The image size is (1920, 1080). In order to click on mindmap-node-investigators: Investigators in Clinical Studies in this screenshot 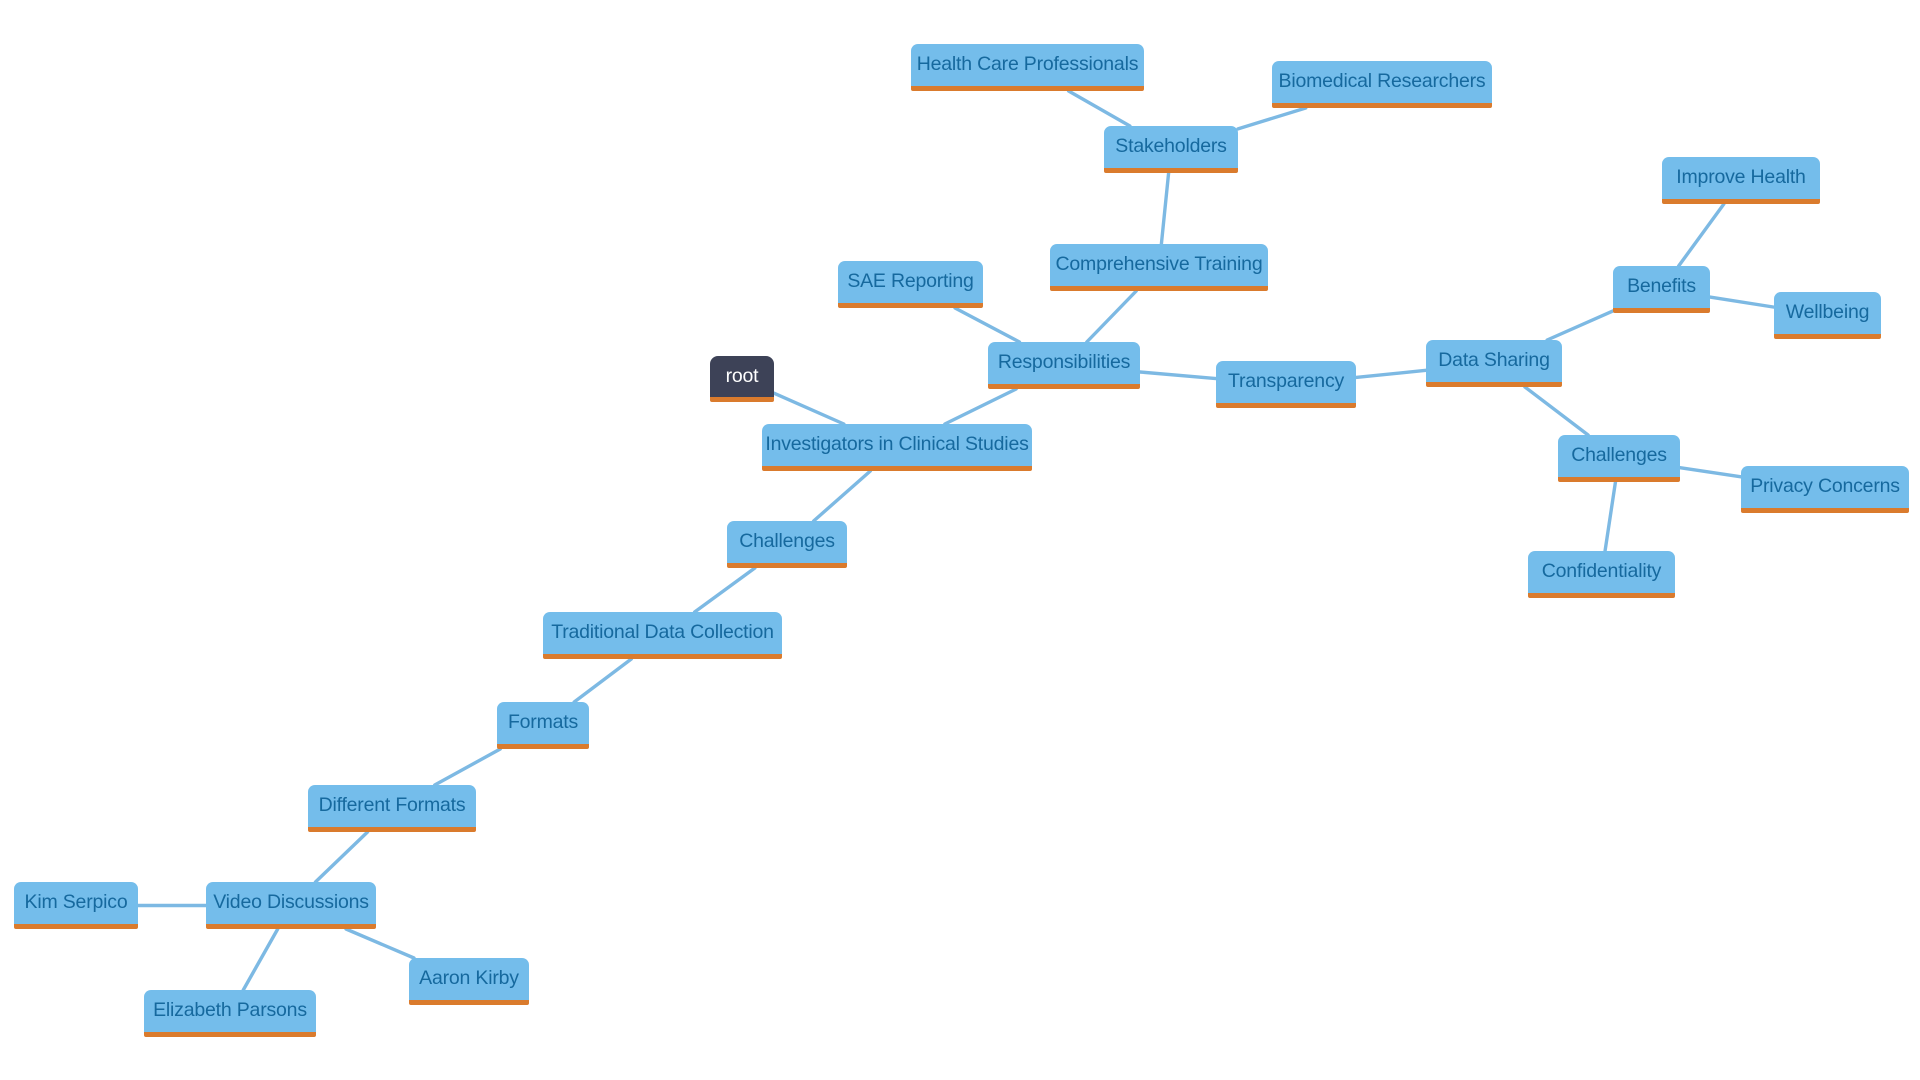, I will do `click(897, 447)`.